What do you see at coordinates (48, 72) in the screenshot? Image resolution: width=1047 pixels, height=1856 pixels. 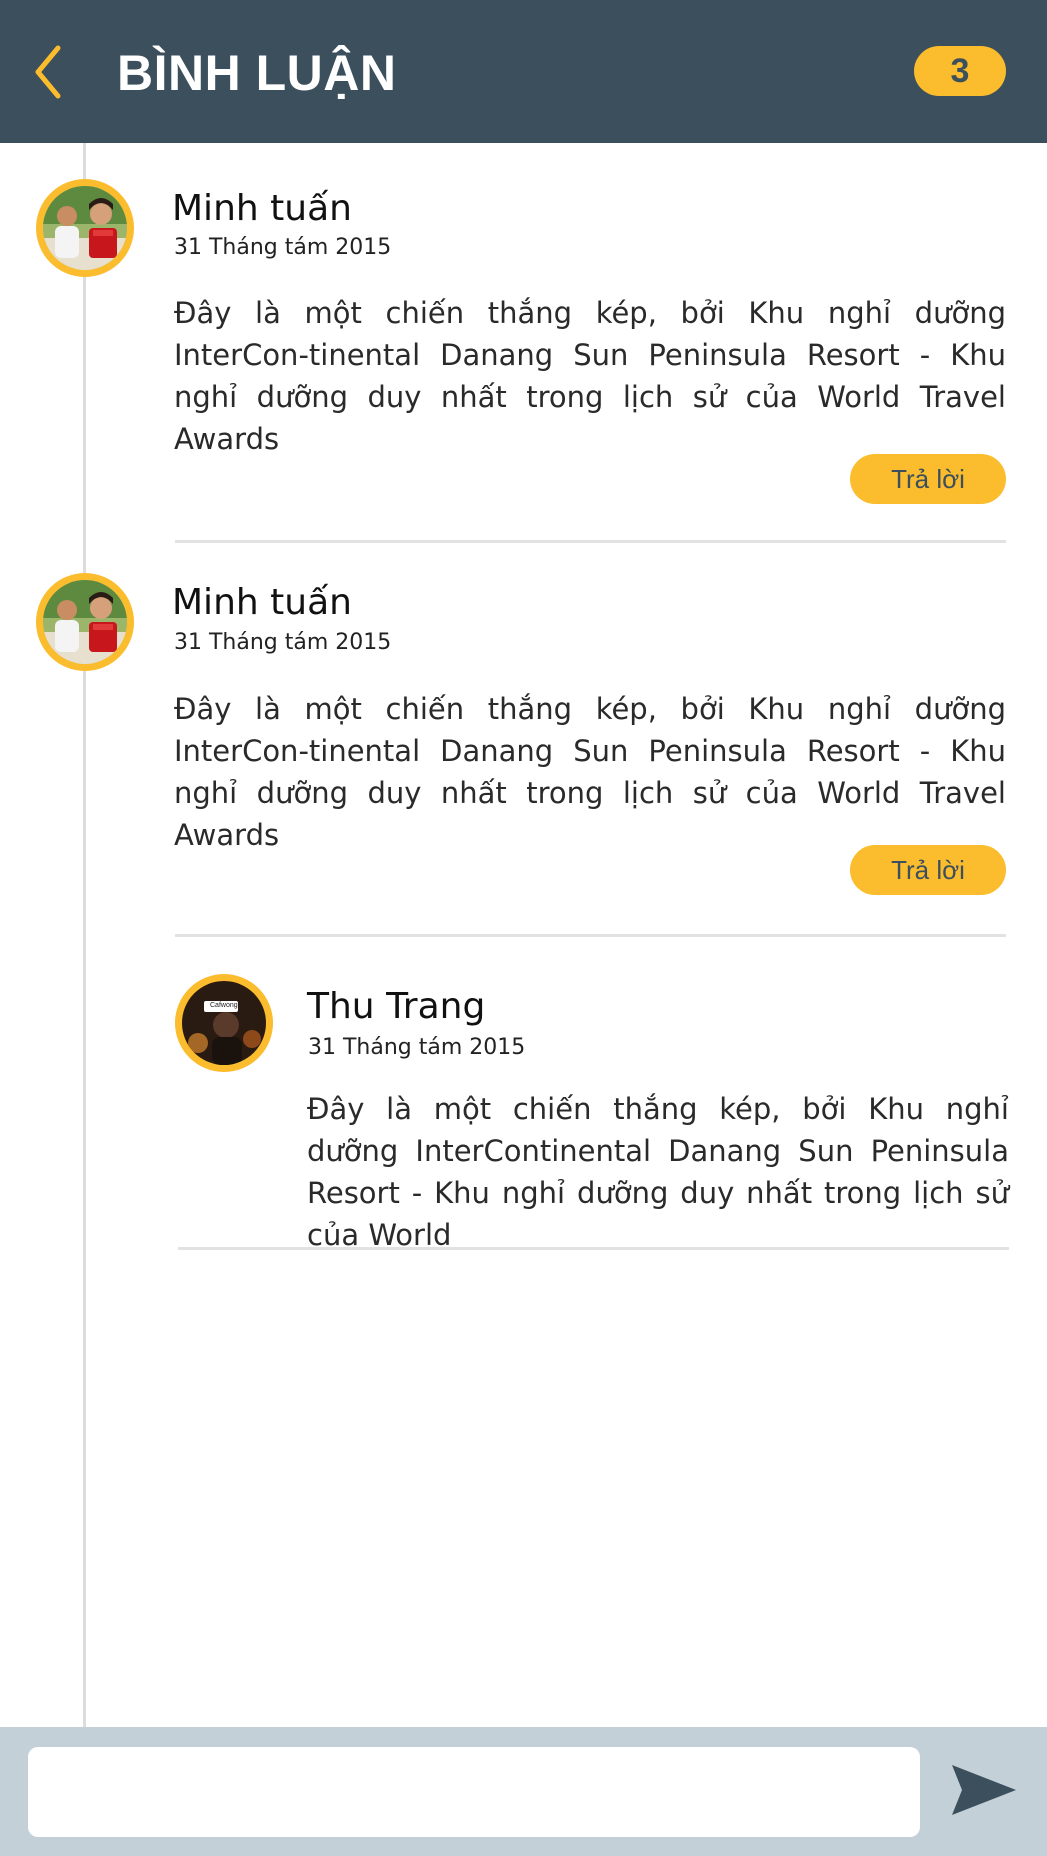 I see `chevron-left-icon` at bounding box center [48, 72].